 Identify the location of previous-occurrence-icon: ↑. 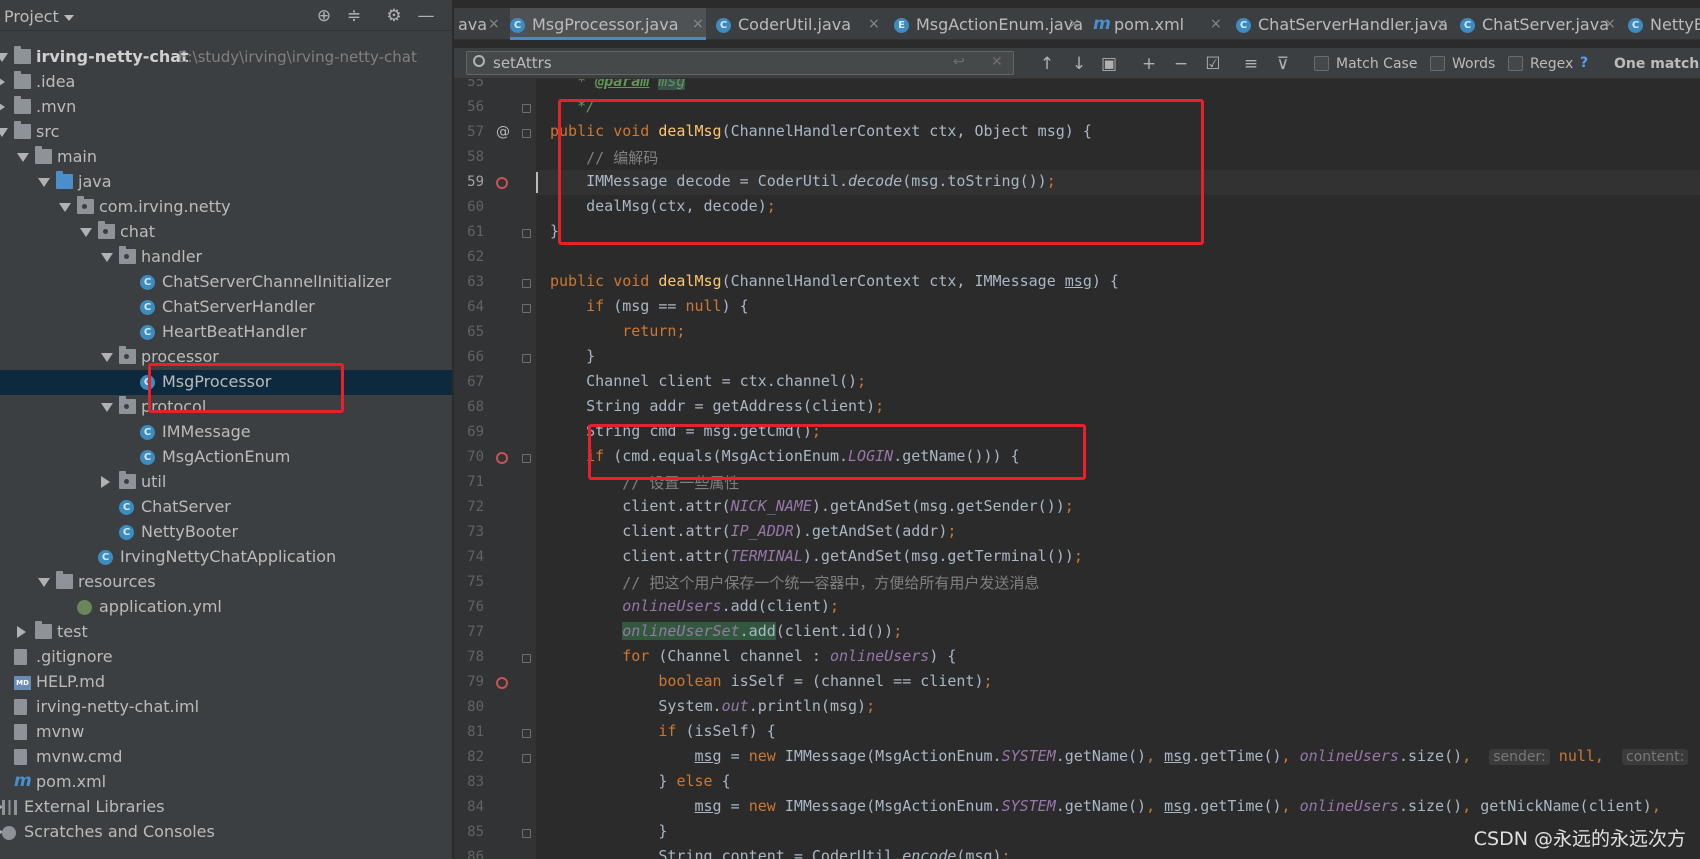
(1047, 64).